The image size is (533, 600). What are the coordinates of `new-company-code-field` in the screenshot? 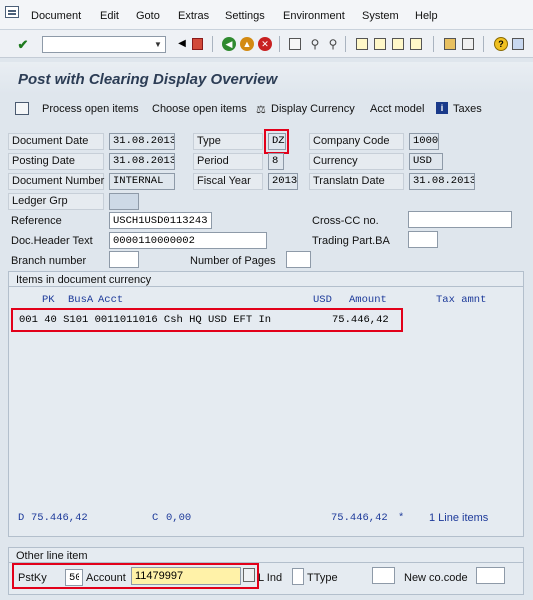 It's located at (490, 575).